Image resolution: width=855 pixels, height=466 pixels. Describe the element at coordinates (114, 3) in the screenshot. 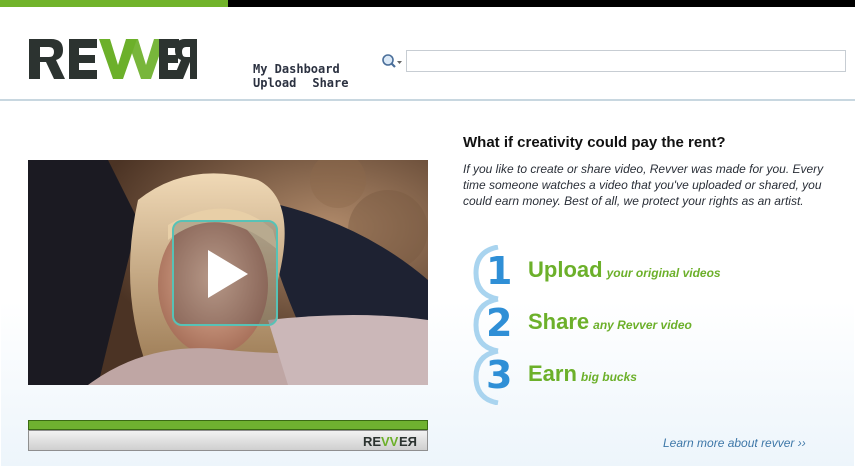

I see `top-strip-accent` at that location.